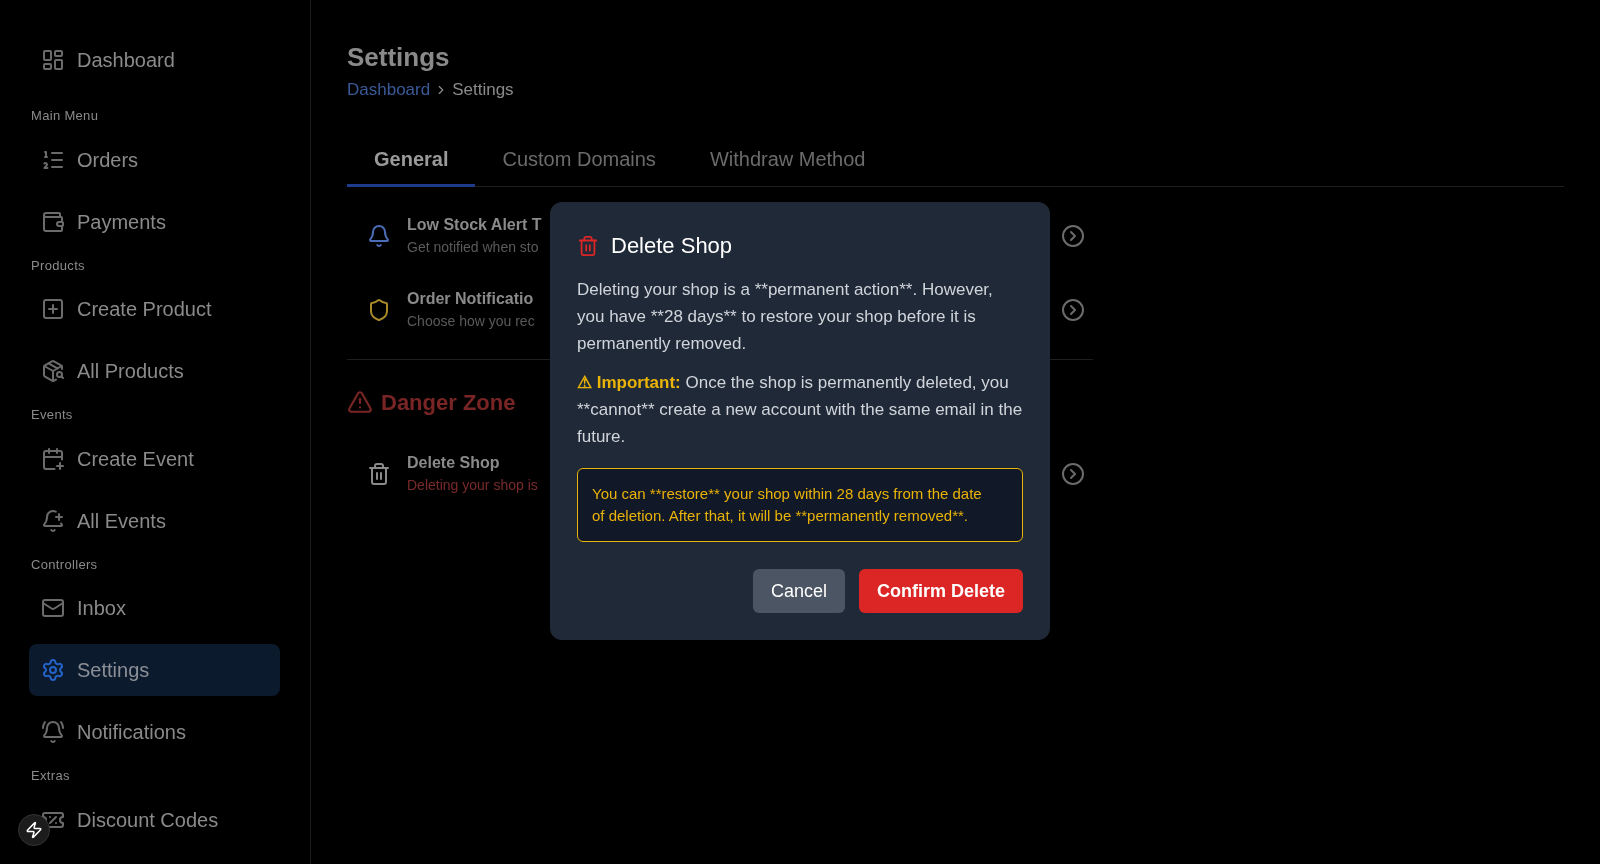 The image size is (1600, 864). What do you see at coordinates (472, 485) in the screenshot?
I see `setting-description: Deleting your shop is` at bounding box center [472, 485].